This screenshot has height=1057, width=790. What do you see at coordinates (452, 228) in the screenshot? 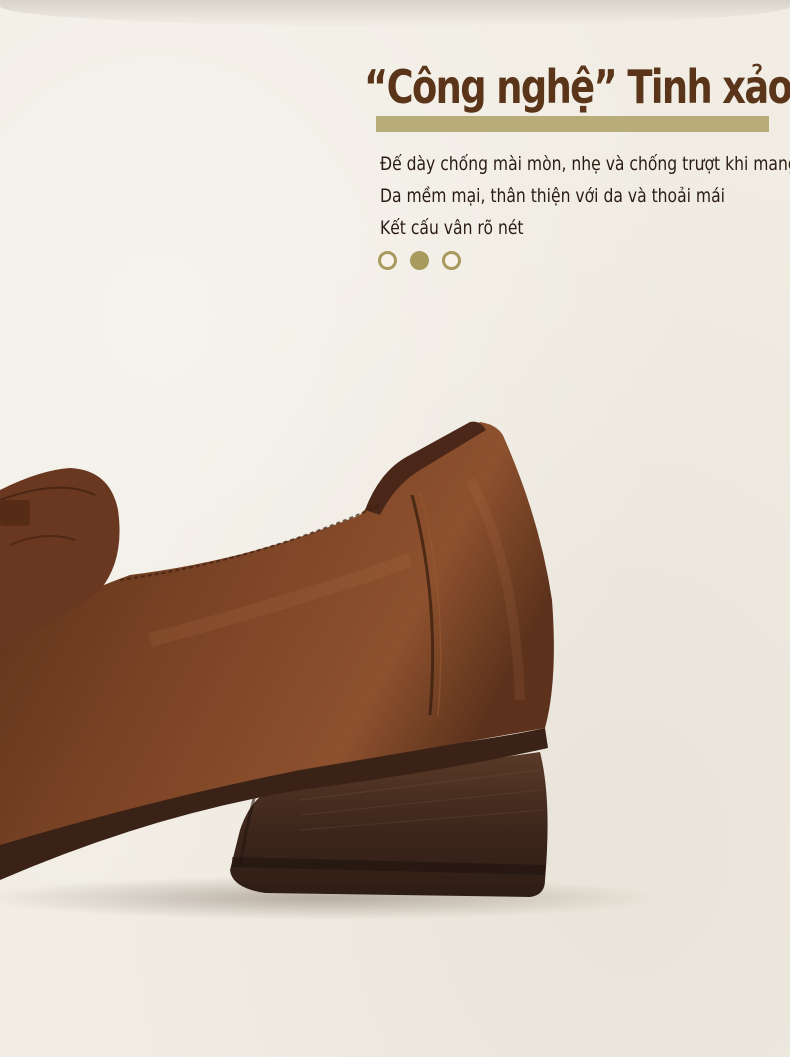
I see `feature-item-texture: Kết cấu vân rõ nét` at bounding box center [452, 228].